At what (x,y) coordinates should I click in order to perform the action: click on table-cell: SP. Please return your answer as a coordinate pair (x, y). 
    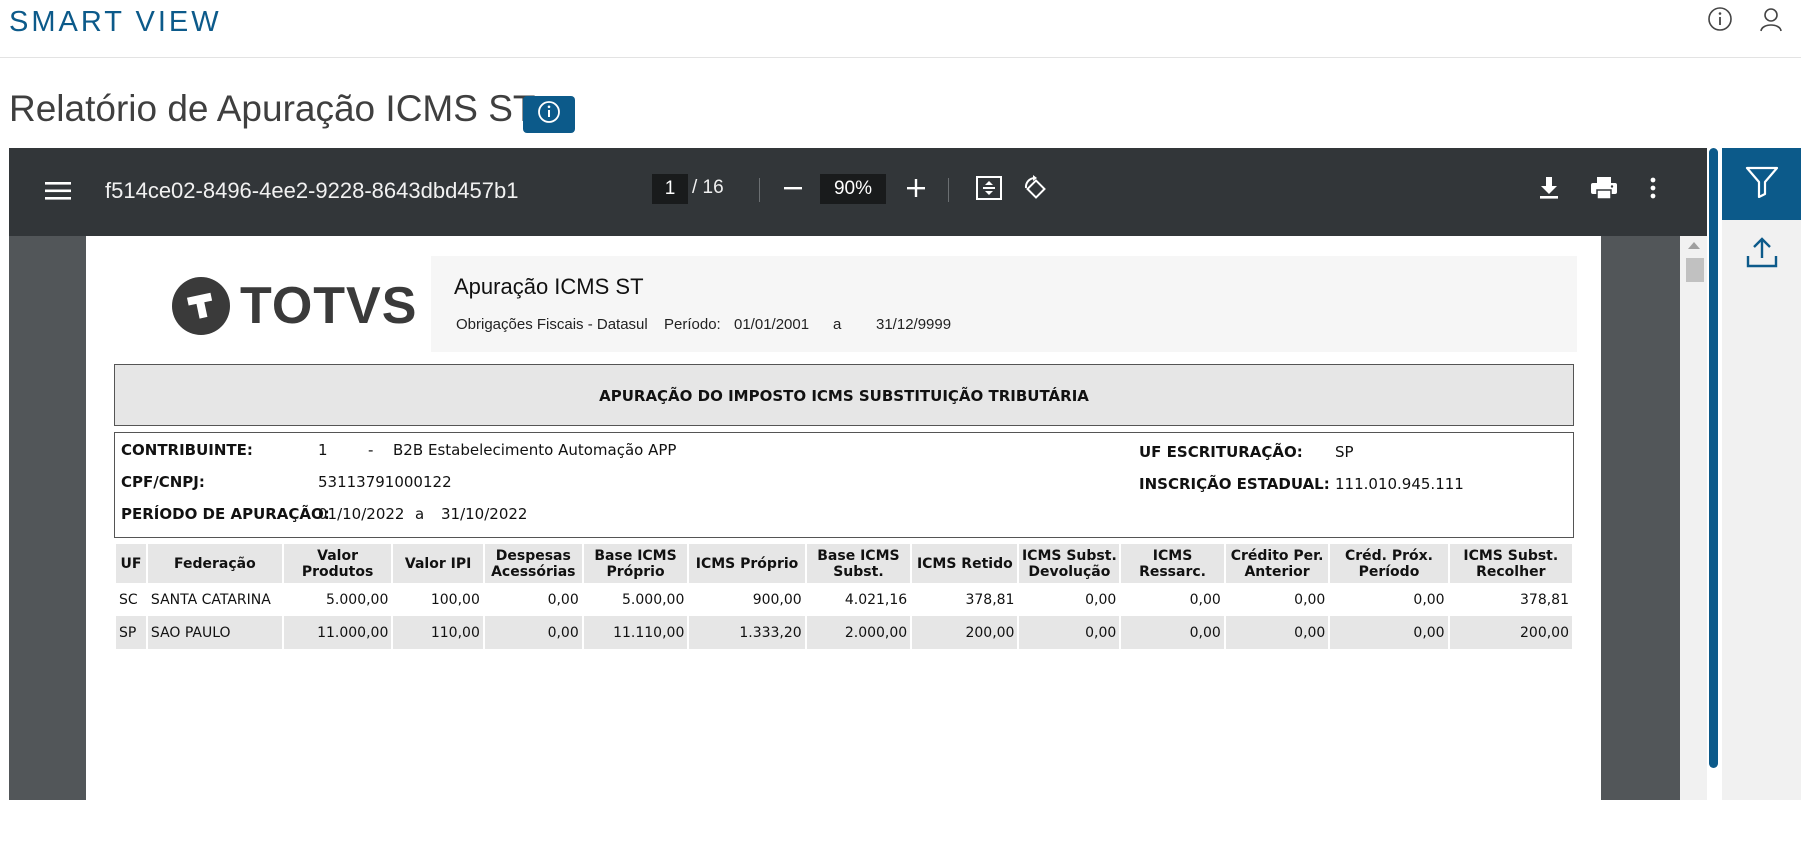
    Looking at the image, I should click on (131, 632).